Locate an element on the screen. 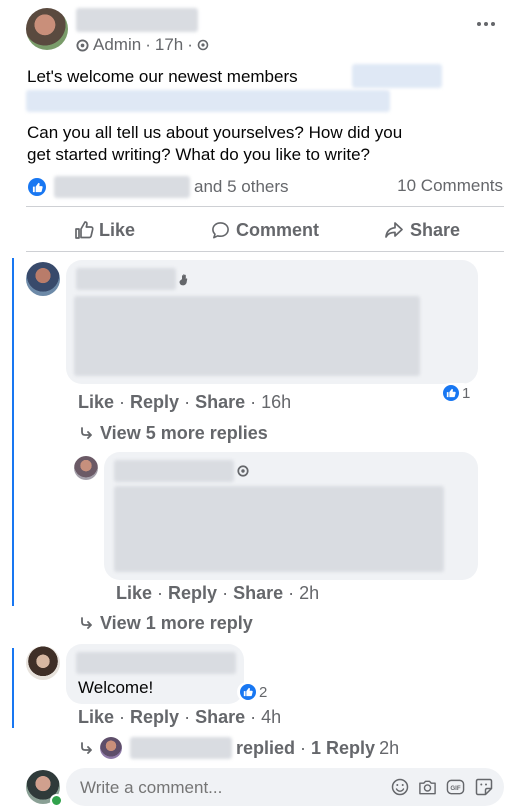 This screenshot has height=808, width=524. comment-bubble-icon is located at coordinates (220, 230).